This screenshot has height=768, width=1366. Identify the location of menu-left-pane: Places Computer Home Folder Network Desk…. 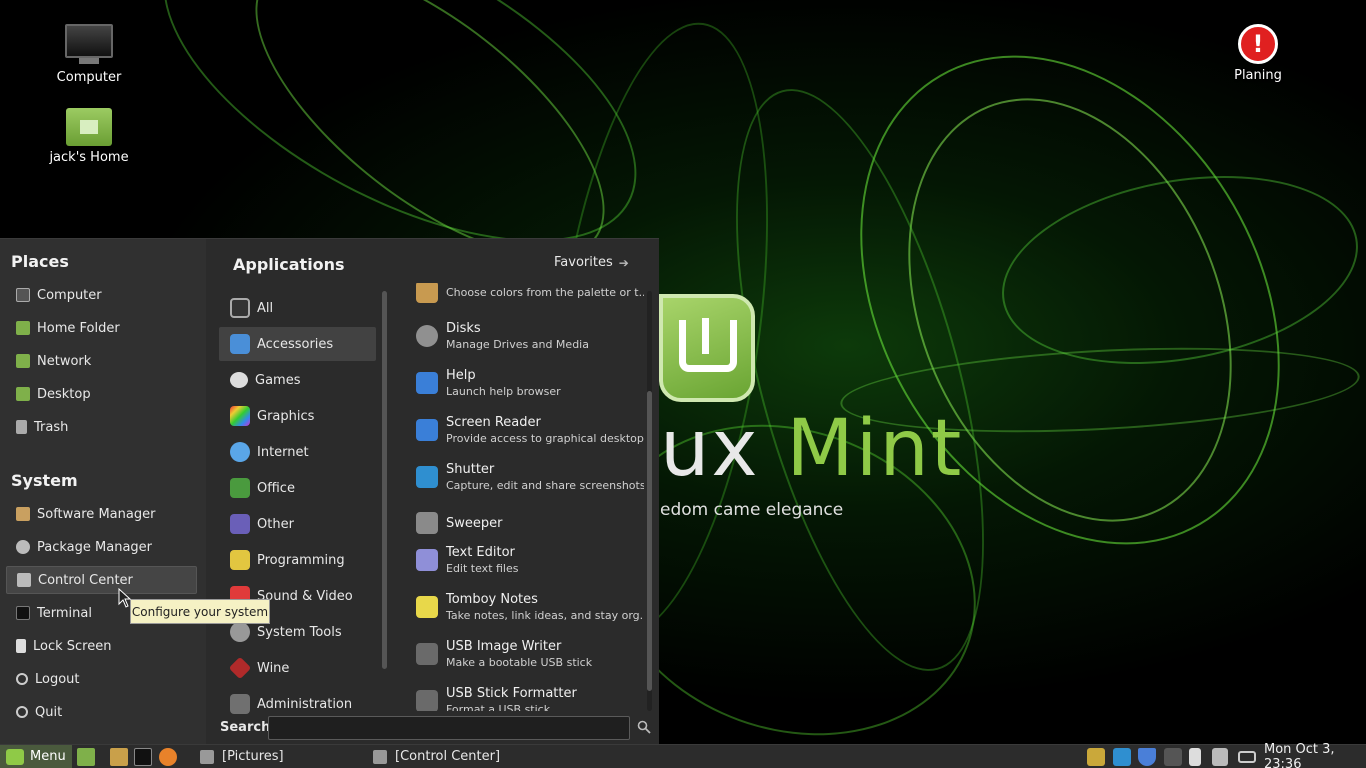
(103, 492).